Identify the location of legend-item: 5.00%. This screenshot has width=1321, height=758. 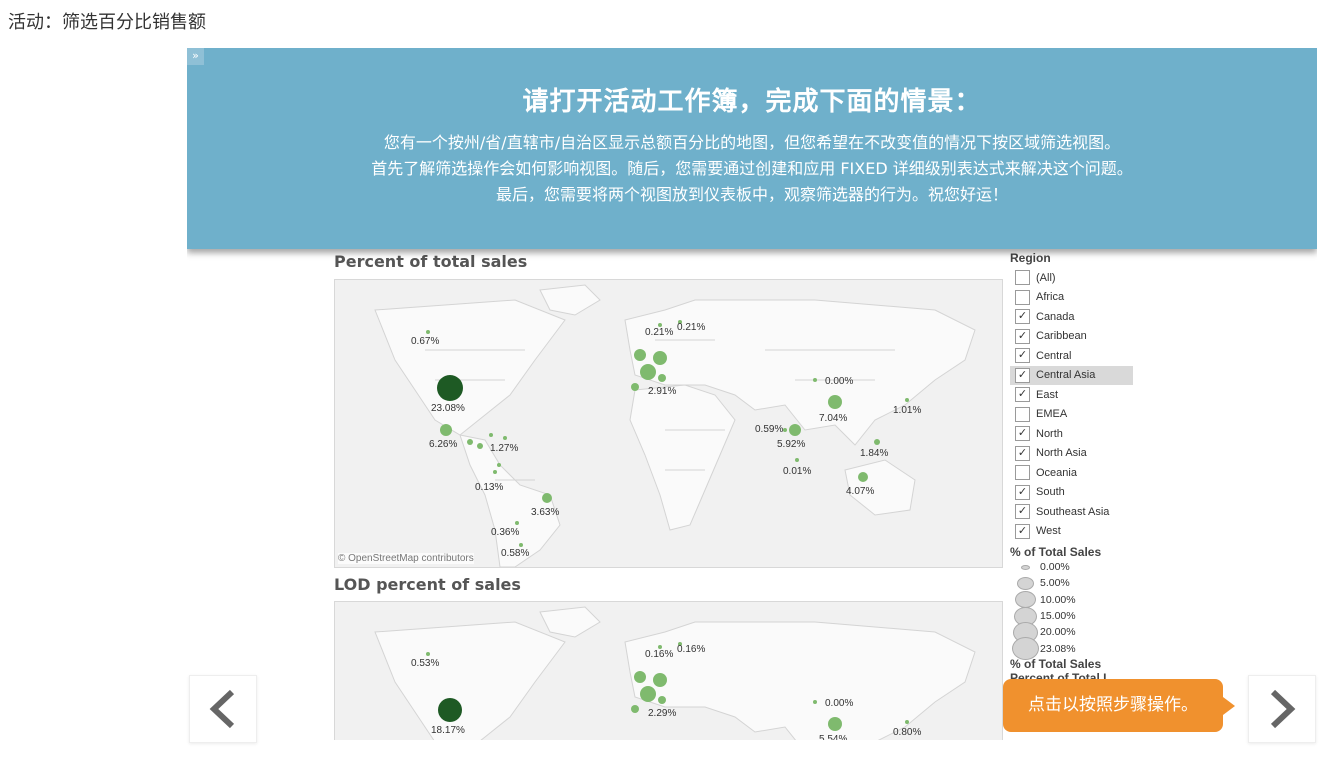
(1160, 583).